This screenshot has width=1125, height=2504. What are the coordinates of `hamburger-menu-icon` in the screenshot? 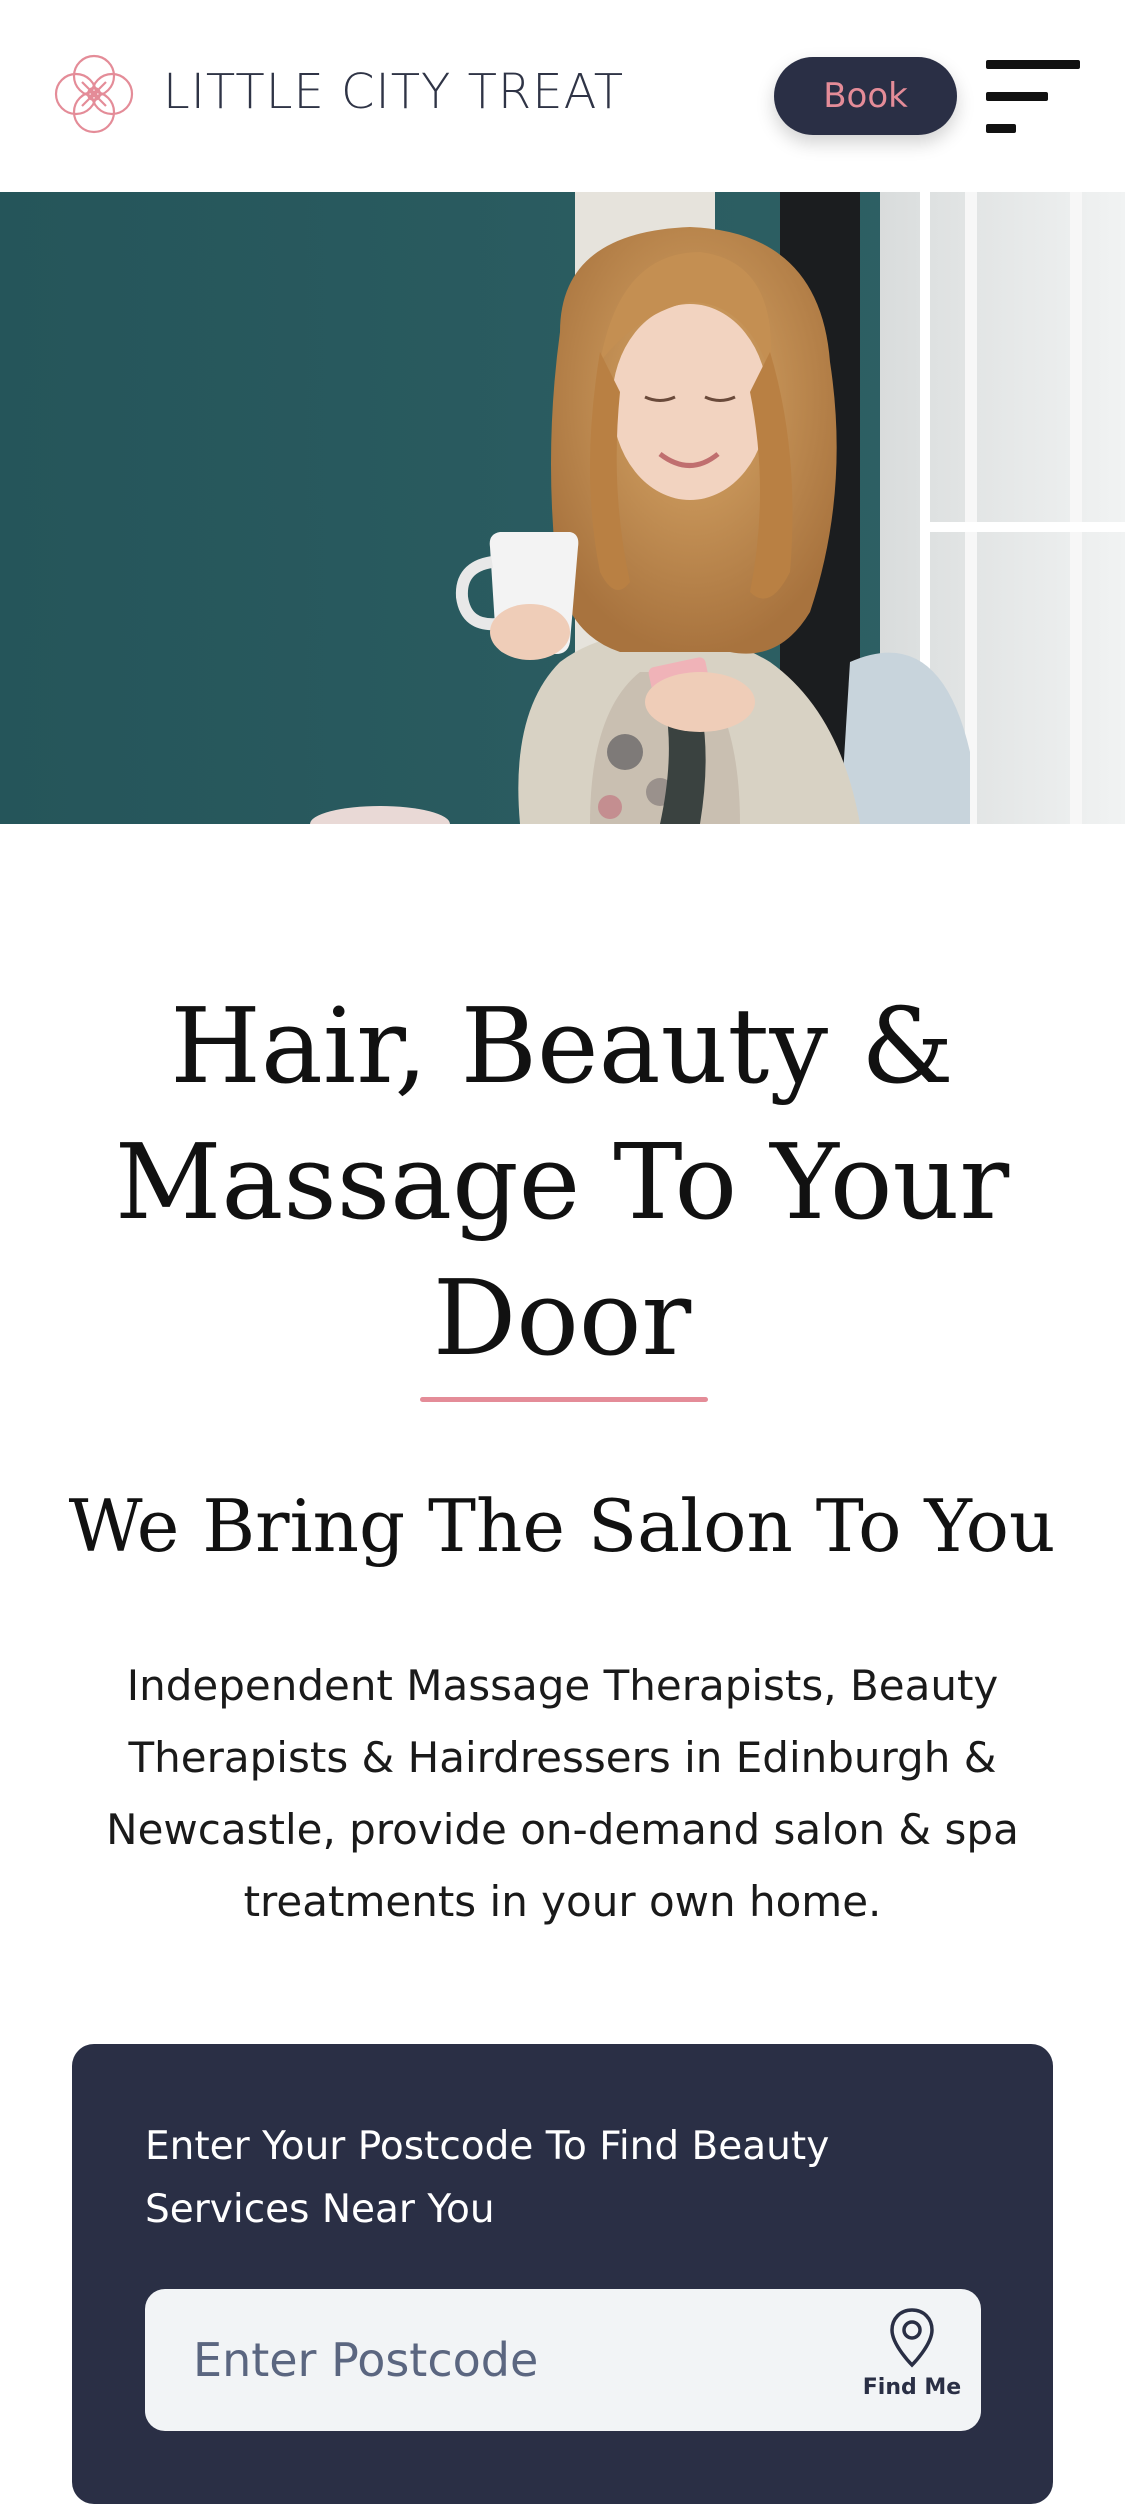 It's located at (1031, 96).